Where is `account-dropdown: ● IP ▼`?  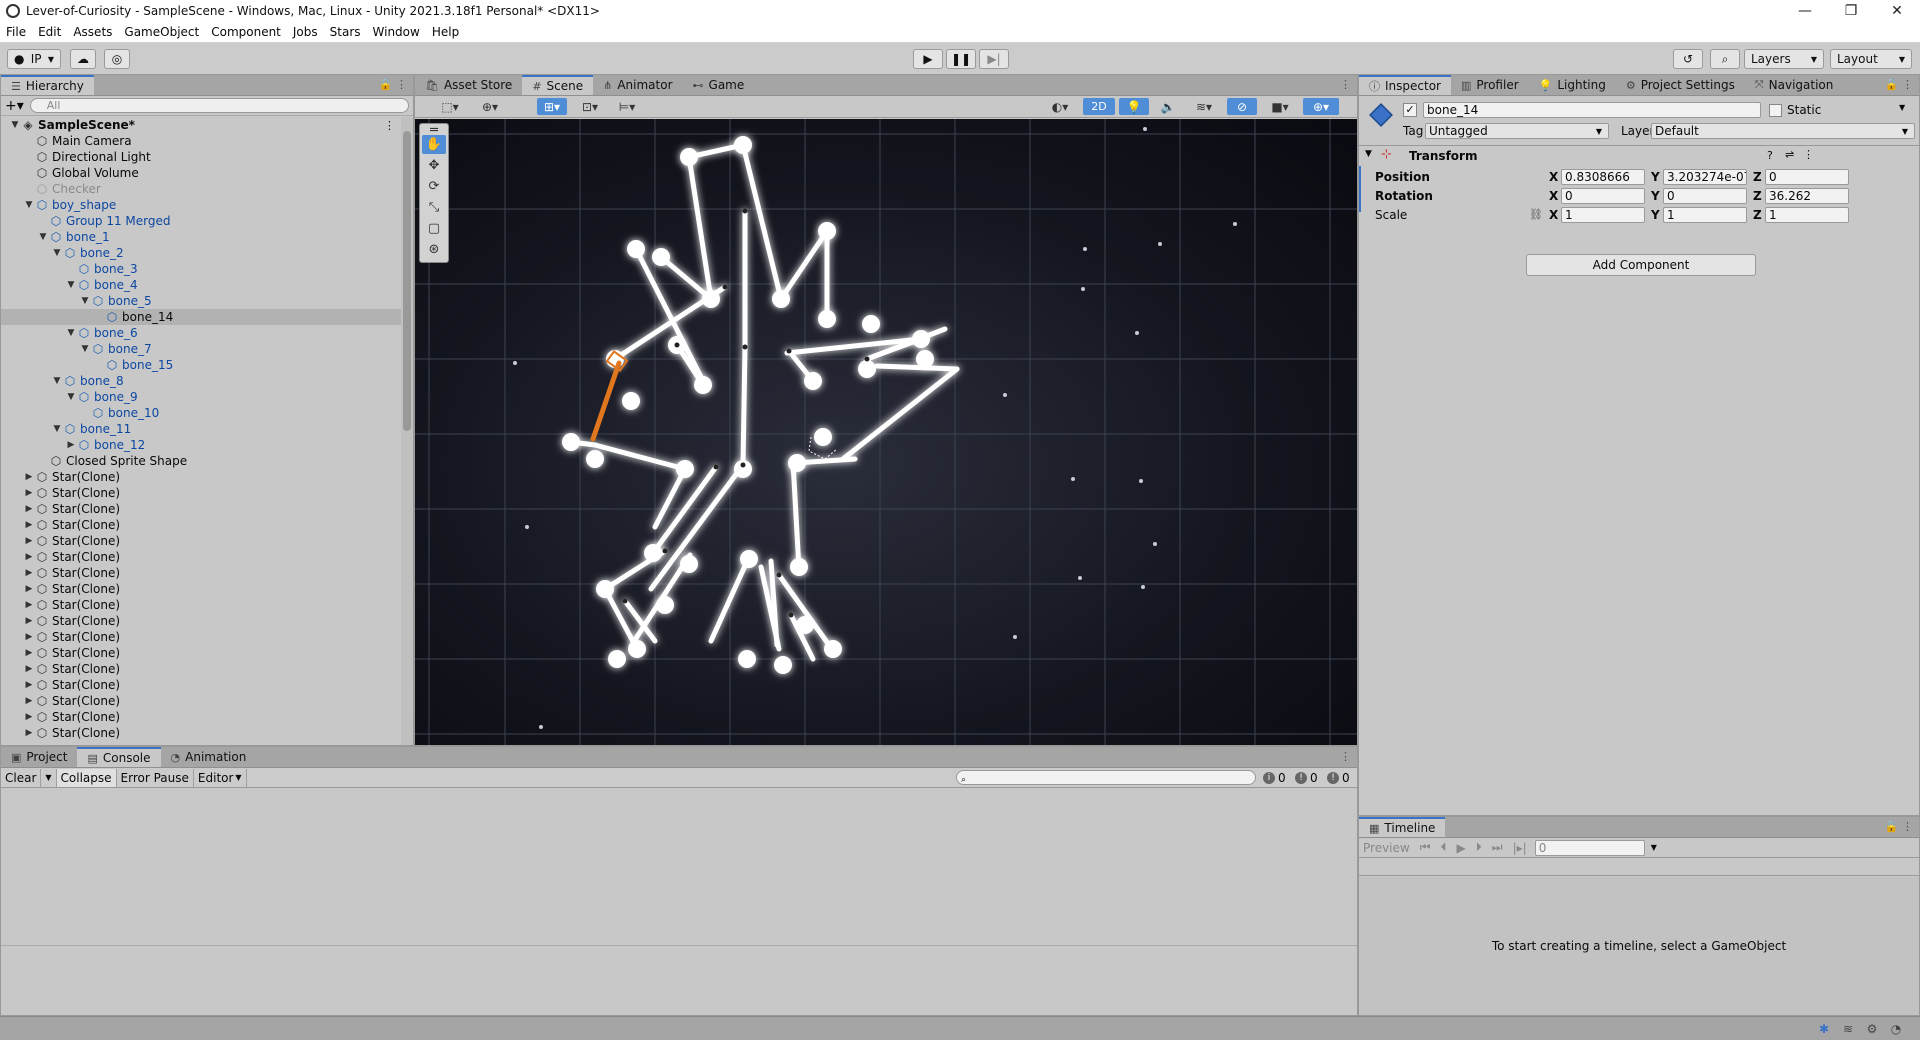
account-dropdown: ● IP ▼ is located at coordinates (34, 59).